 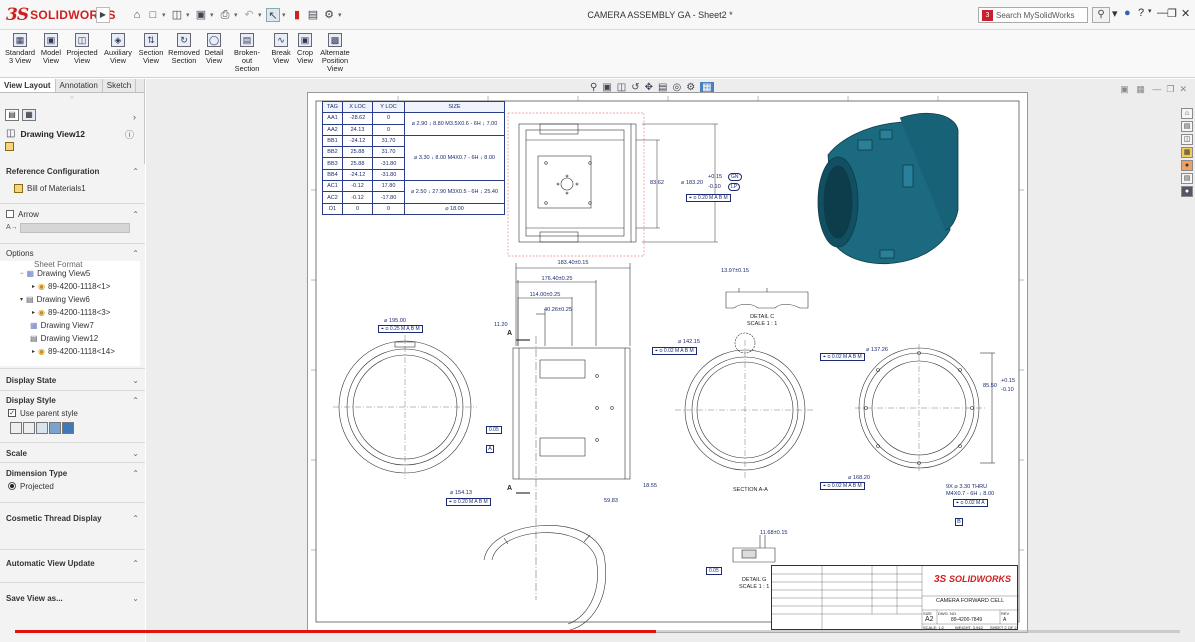 I want to click on ribbon-removed-section: ↻ Removed Section, so click(x=184, y=49).